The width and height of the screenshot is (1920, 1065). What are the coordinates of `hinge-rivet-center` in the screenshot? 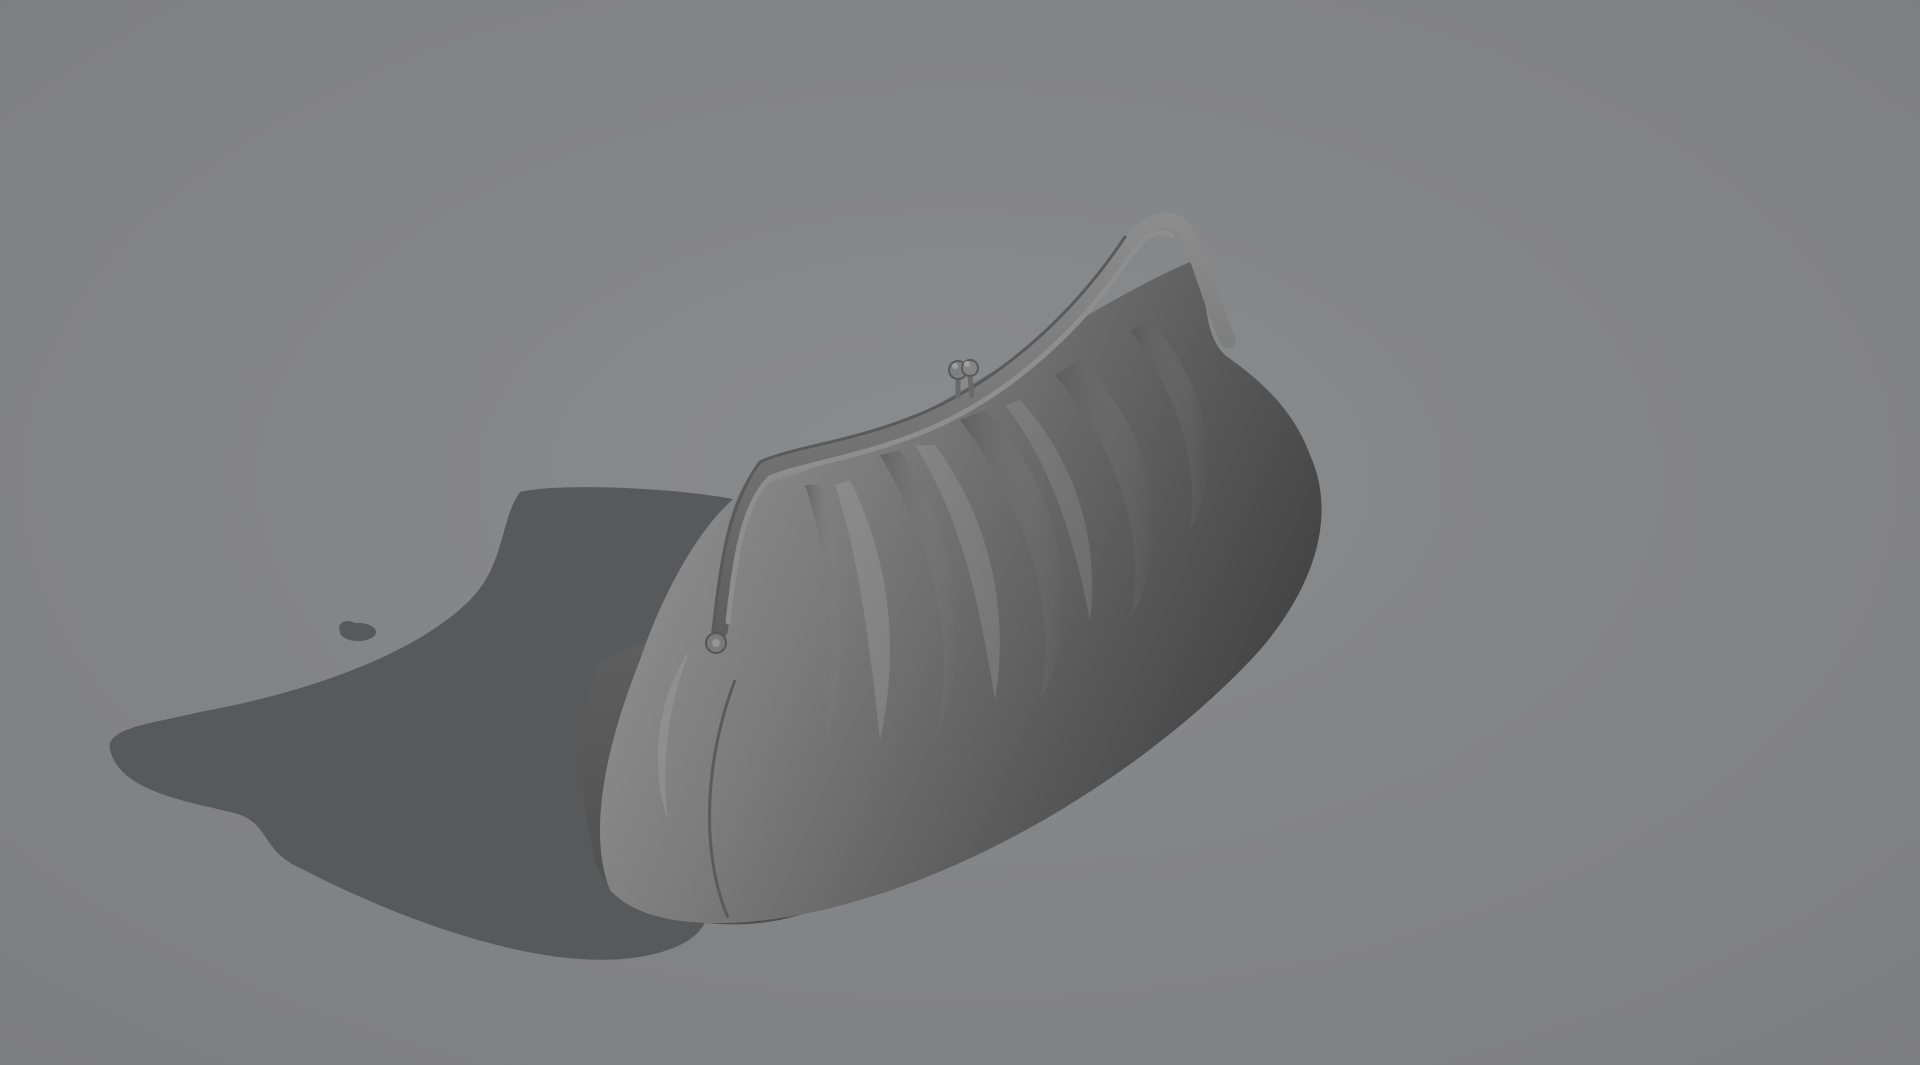 It's located at (716, 643).